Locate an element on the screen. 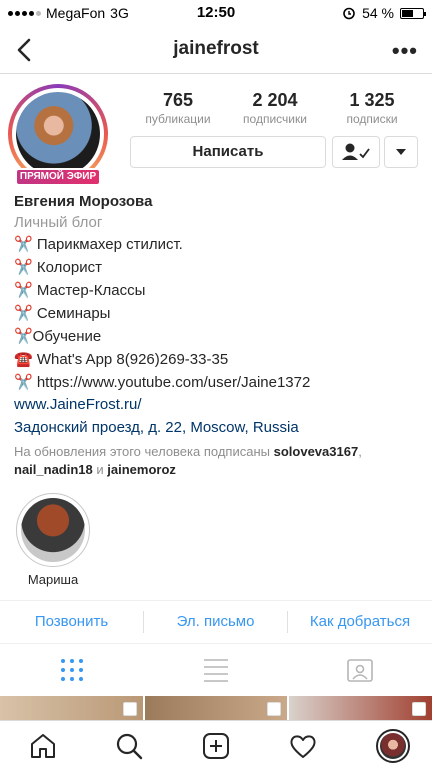 The image size is (432, 770). contact-actions: Позвонить Эл. письмо Как добраться is located at coordinates (216, 622).